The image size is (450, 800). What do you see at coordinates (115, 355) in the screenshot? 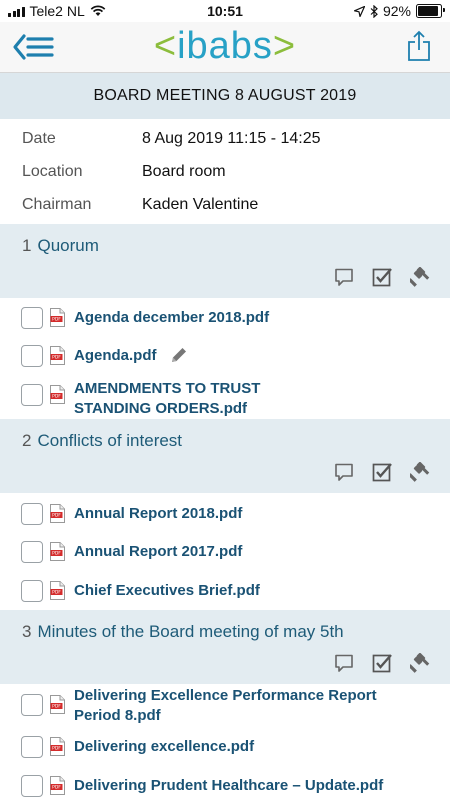
I see `document-name: Agenda.pdf` at bounding box center [115, 355].